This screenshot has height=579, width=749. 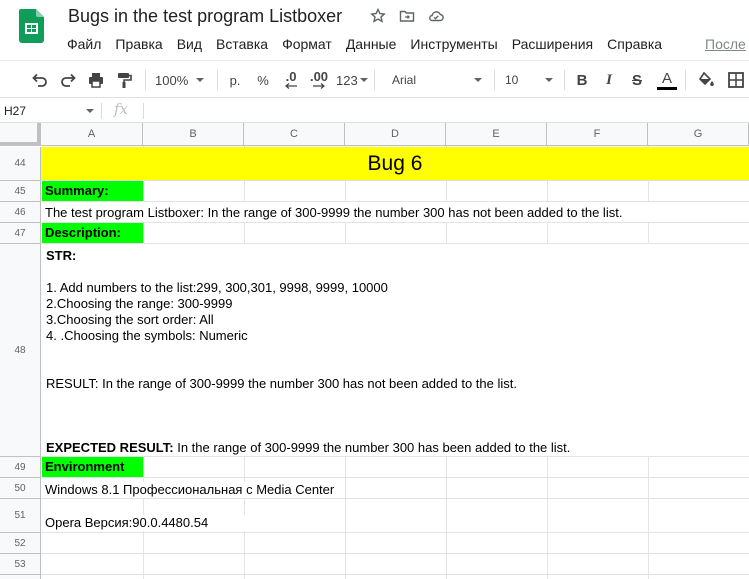 I want to click on row-header-44: 44, so click(x=20, y=164).